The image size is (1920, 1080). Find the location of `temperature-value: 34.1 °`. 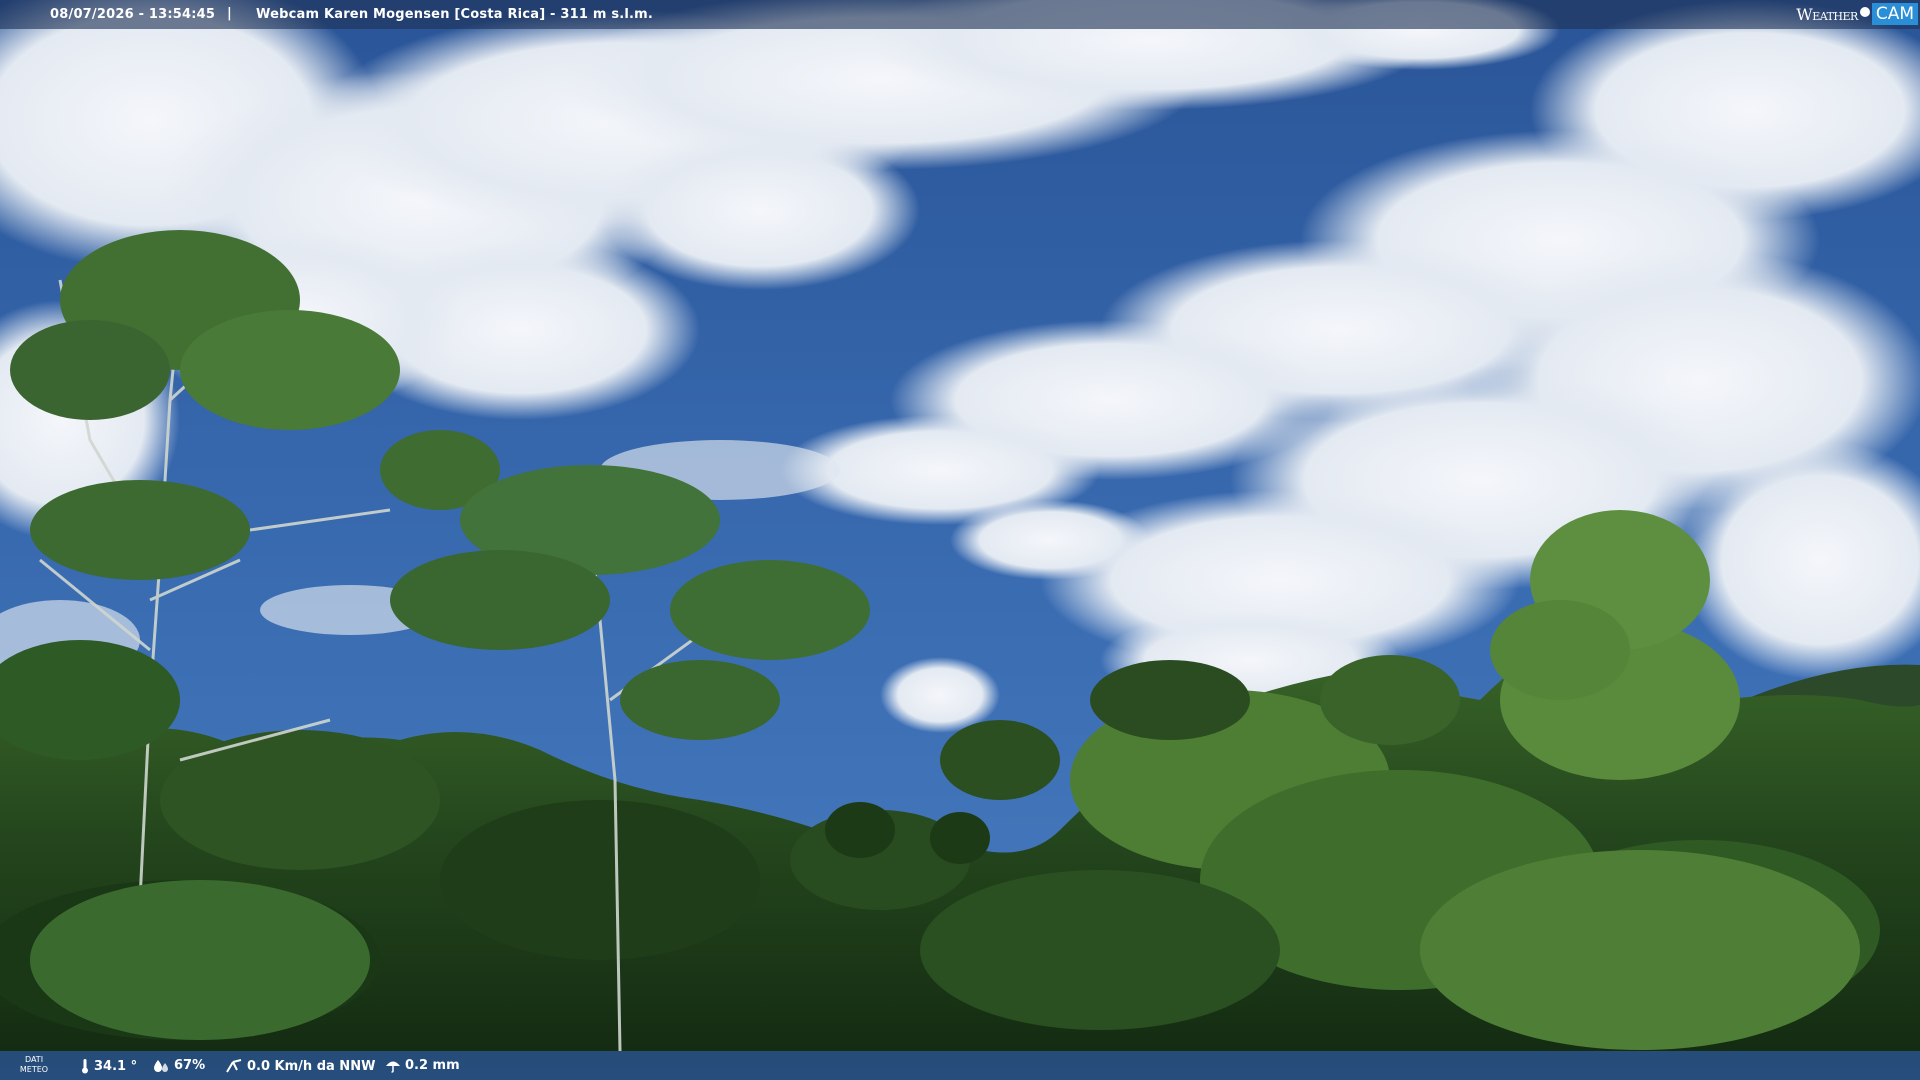

temperature-value: 34.1 ° is located at coordinates (116, 1066).